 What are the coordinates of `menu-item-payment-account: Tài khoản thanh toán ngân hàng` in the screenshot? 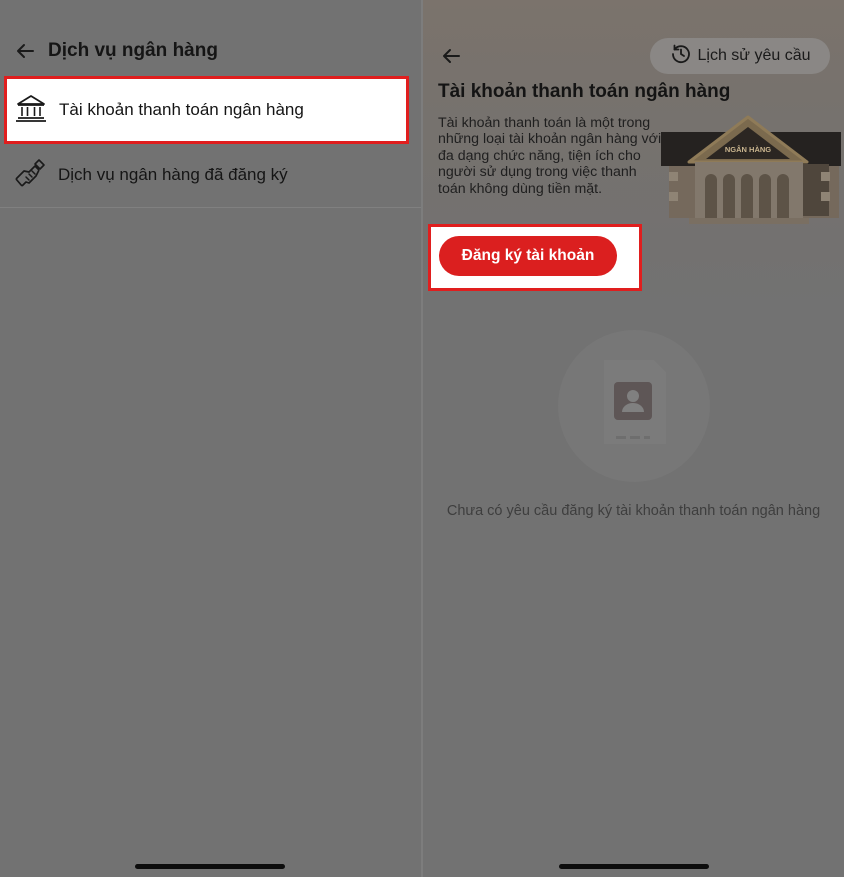 It's located at (206, 110).